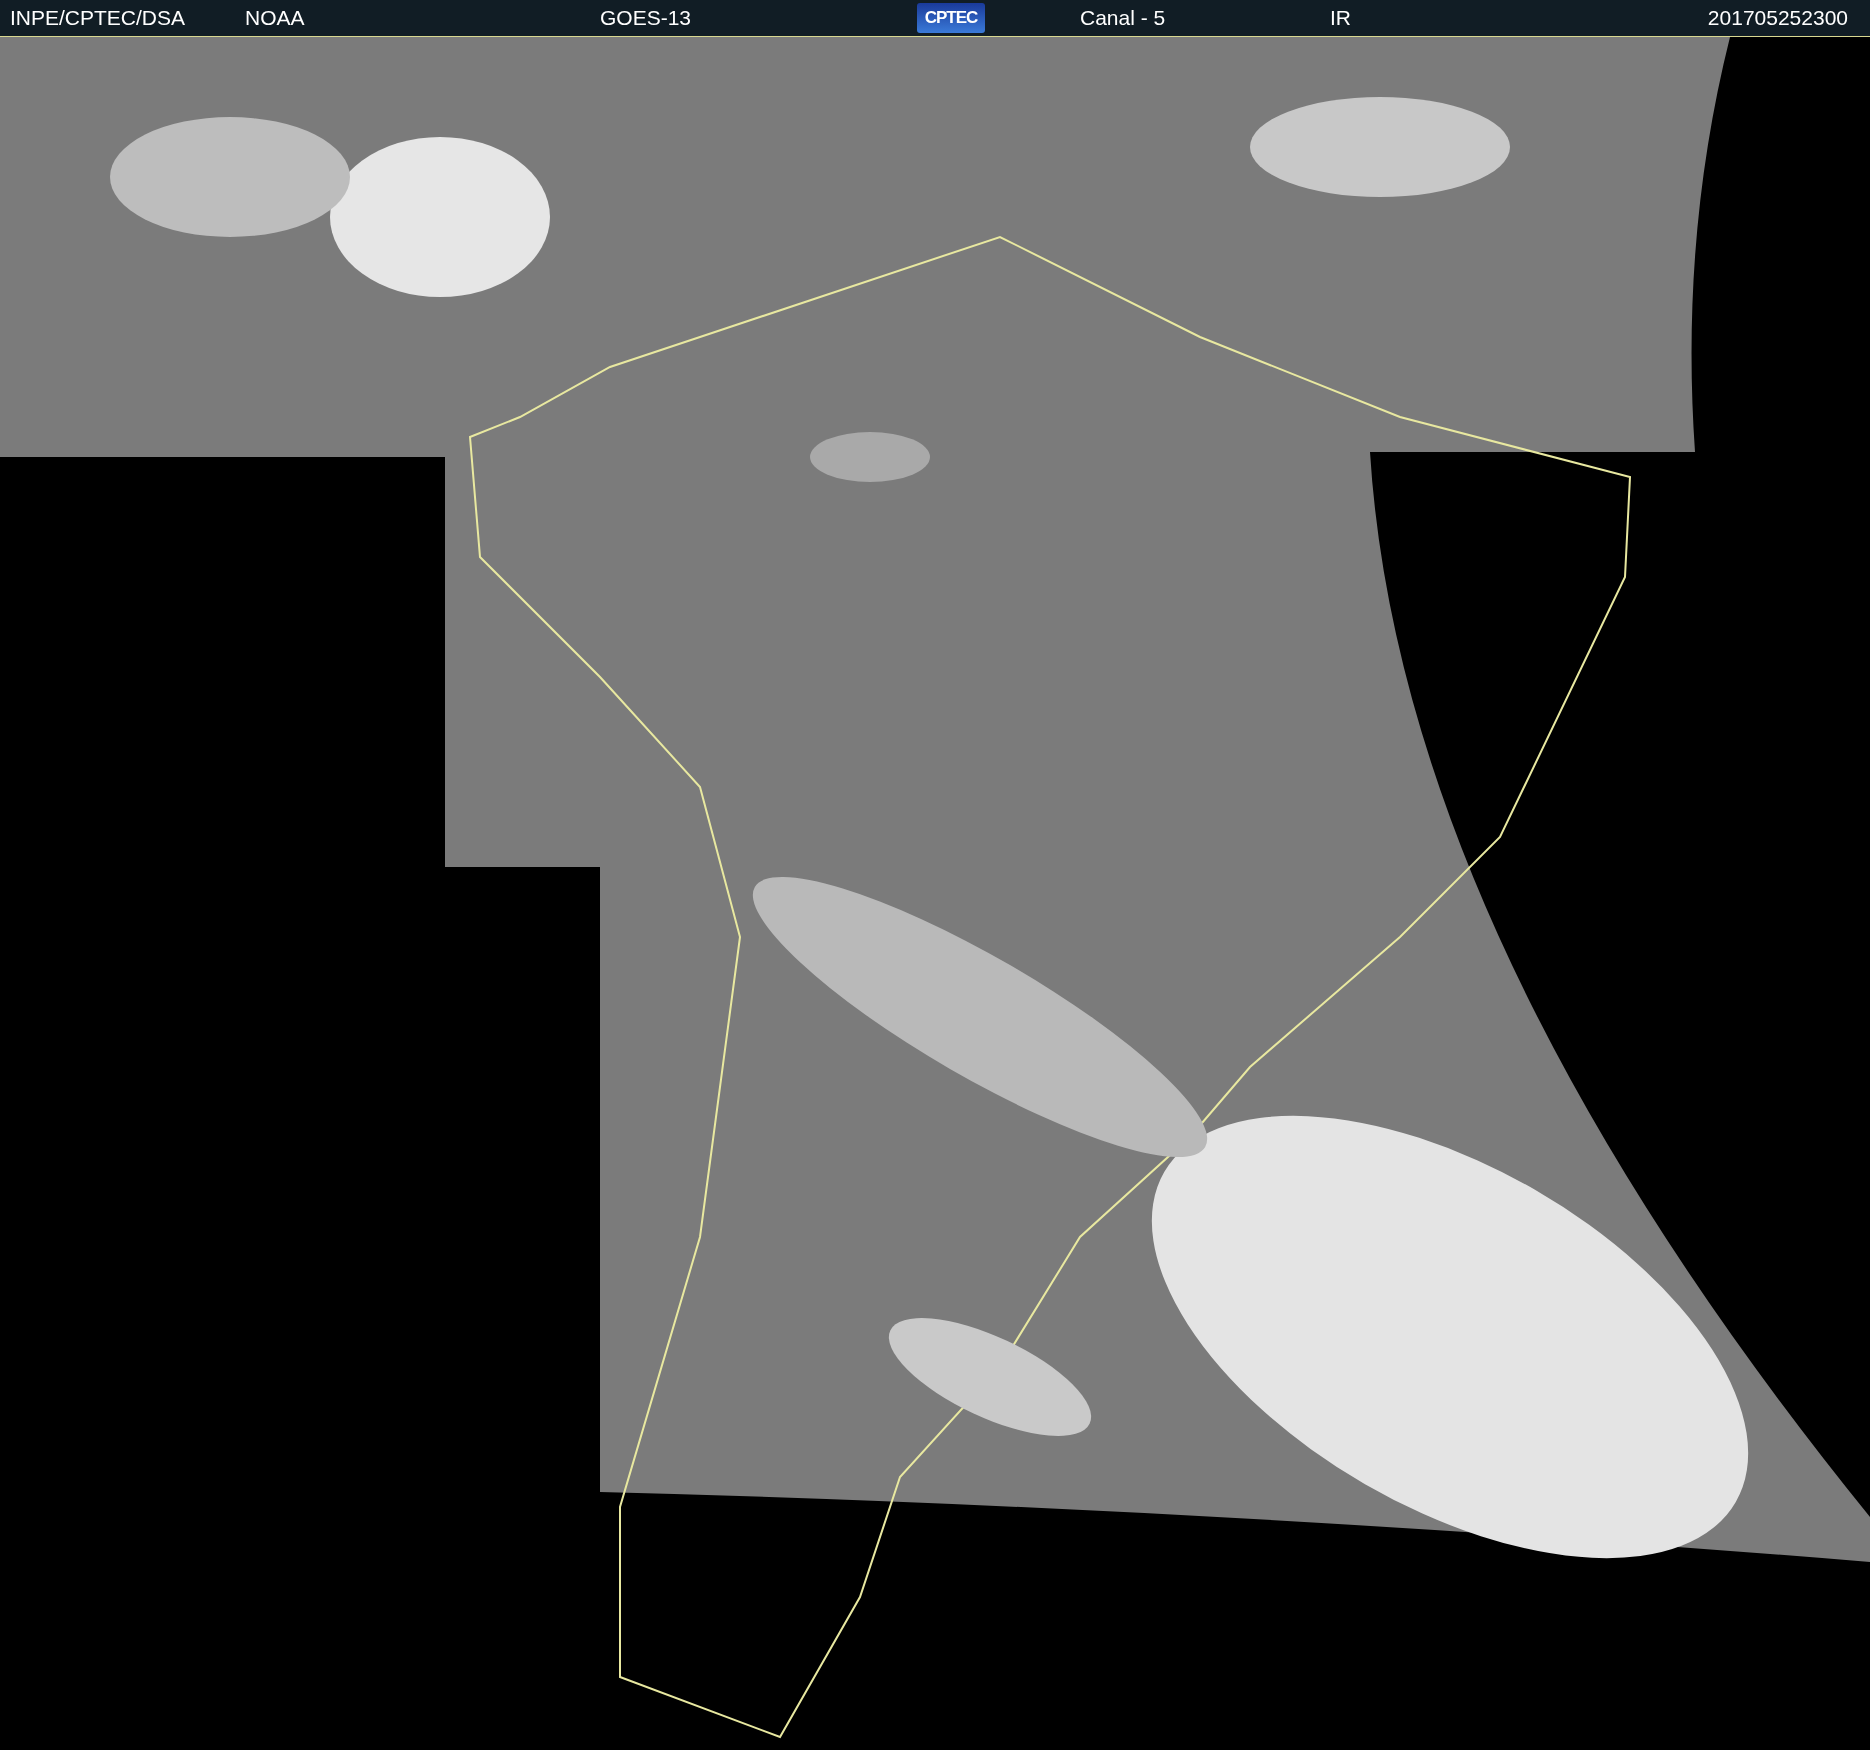  Describe the element at coordinates (951, 18) in the screenshot. I see `logo: CPTEC` at that location.